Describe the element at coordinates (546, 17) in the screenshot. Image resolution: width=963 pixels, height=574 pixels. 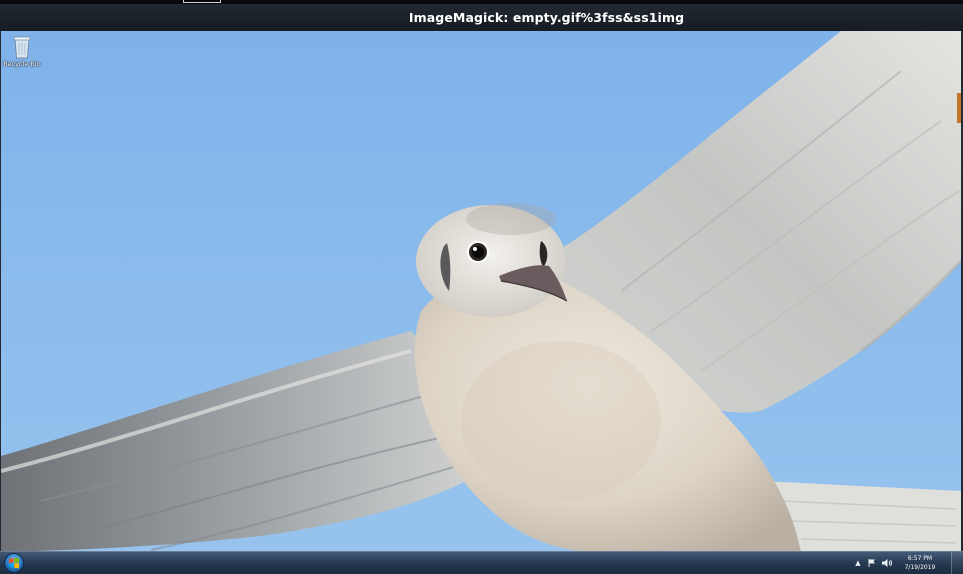
I see `window-title: ImageMagick: empty.gif%3fss&ss1img` at that location.